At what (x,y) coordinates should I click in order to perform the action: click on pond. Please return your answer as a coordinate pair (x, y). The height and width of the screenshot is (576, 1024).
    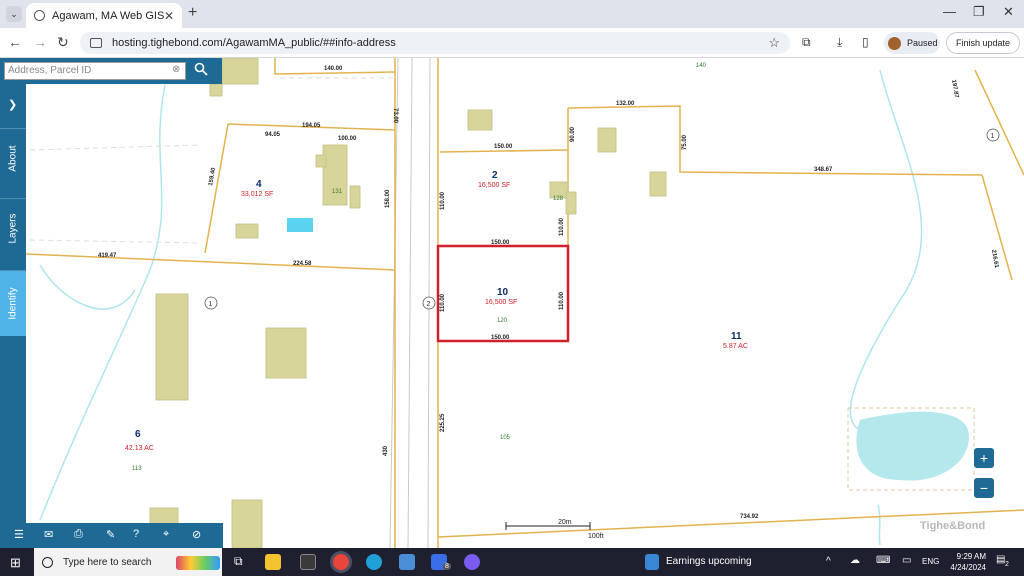
    Looking at the image, I should click on (912, 446).